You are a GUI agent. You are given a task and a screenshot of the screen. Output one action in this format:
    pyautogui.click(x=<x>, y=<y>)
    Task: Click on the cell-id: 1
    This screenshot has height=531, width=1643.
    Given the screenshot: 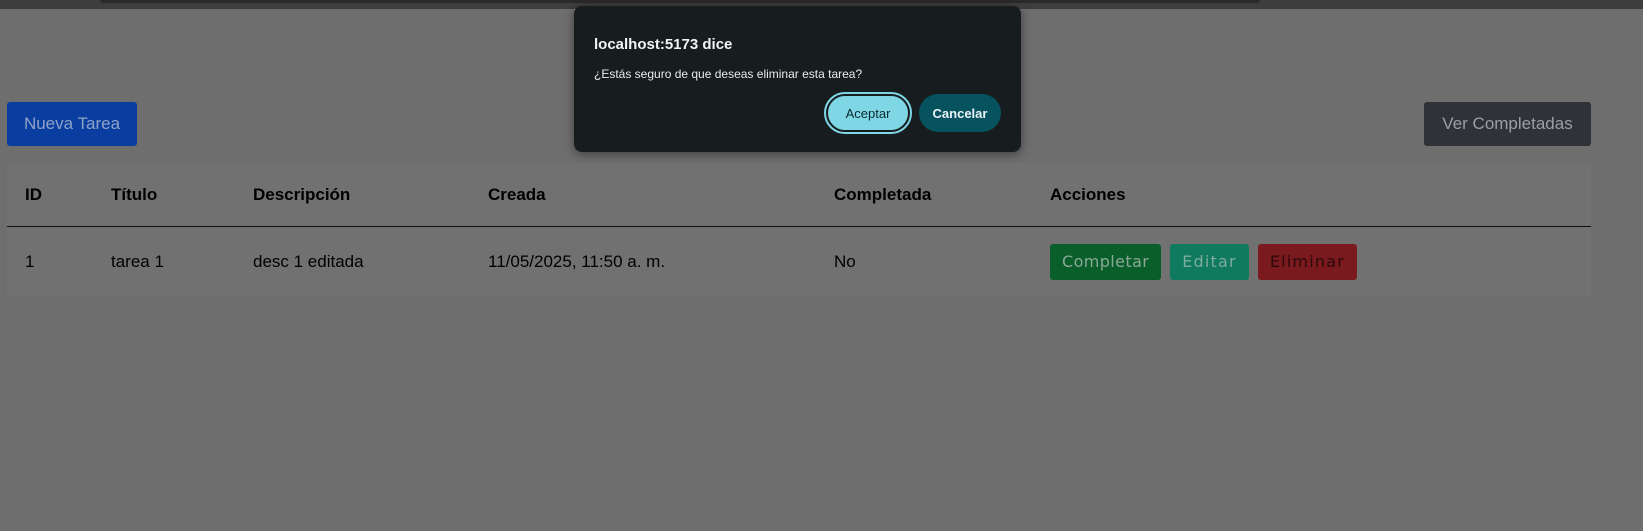 What is the action you would take?
    pyautogui.click(x=30, y=261)
    